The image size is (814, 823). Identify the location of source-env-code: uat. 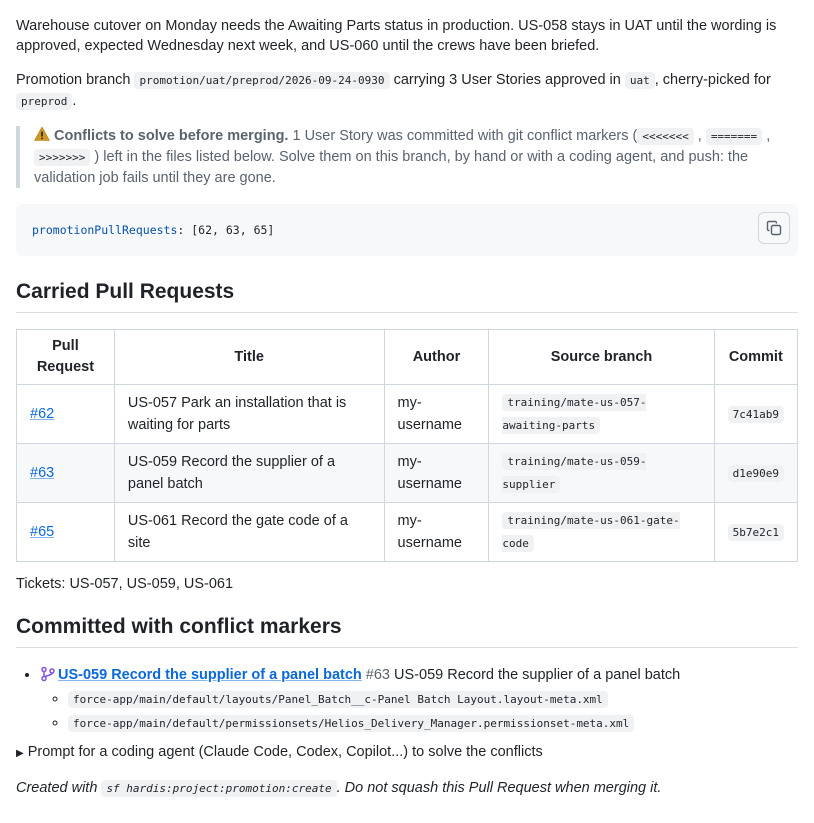
(639, 80).